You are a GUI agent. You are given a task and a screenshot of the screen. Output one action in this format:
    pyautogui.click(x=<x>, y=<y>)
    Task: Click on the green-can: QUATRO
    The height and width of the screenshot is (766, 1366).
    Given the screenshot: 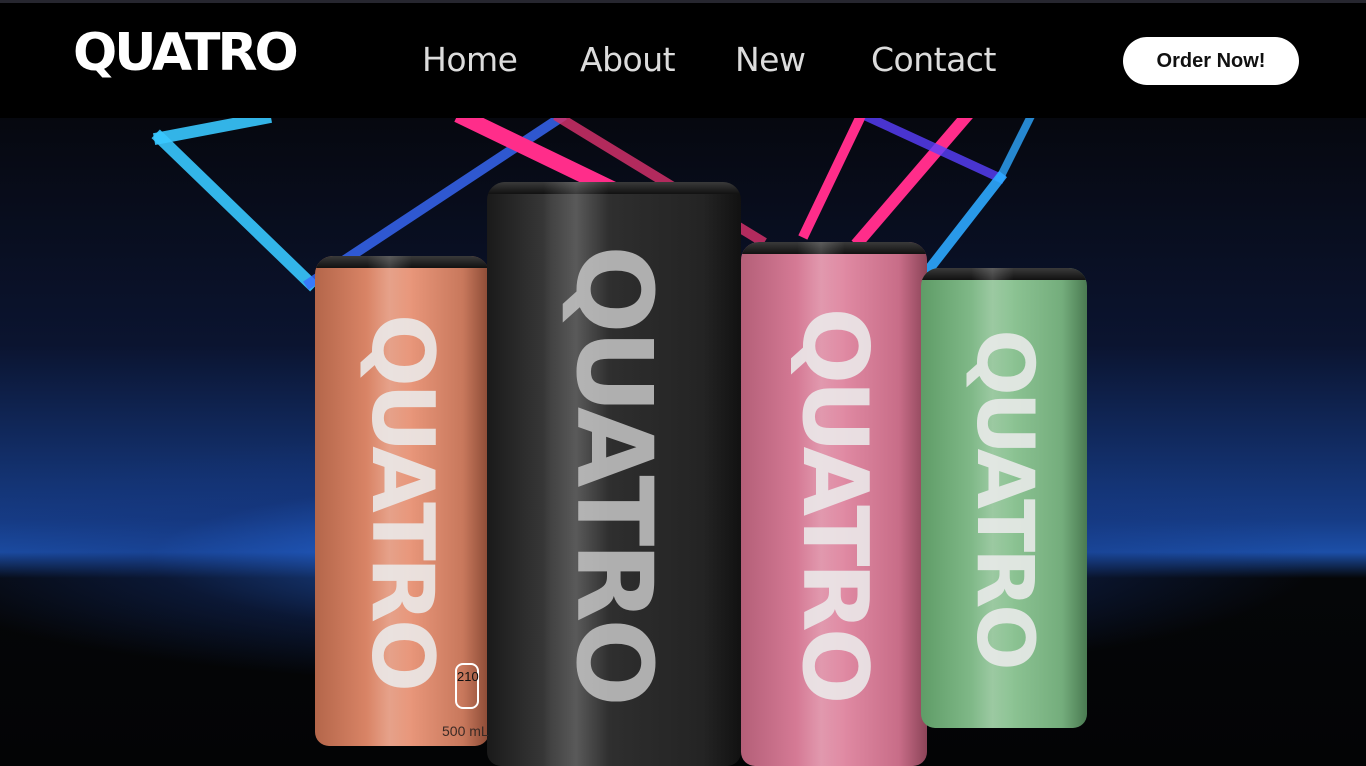 What is the action you would take?
    pyautogui.click(x=1004, y=498)
    